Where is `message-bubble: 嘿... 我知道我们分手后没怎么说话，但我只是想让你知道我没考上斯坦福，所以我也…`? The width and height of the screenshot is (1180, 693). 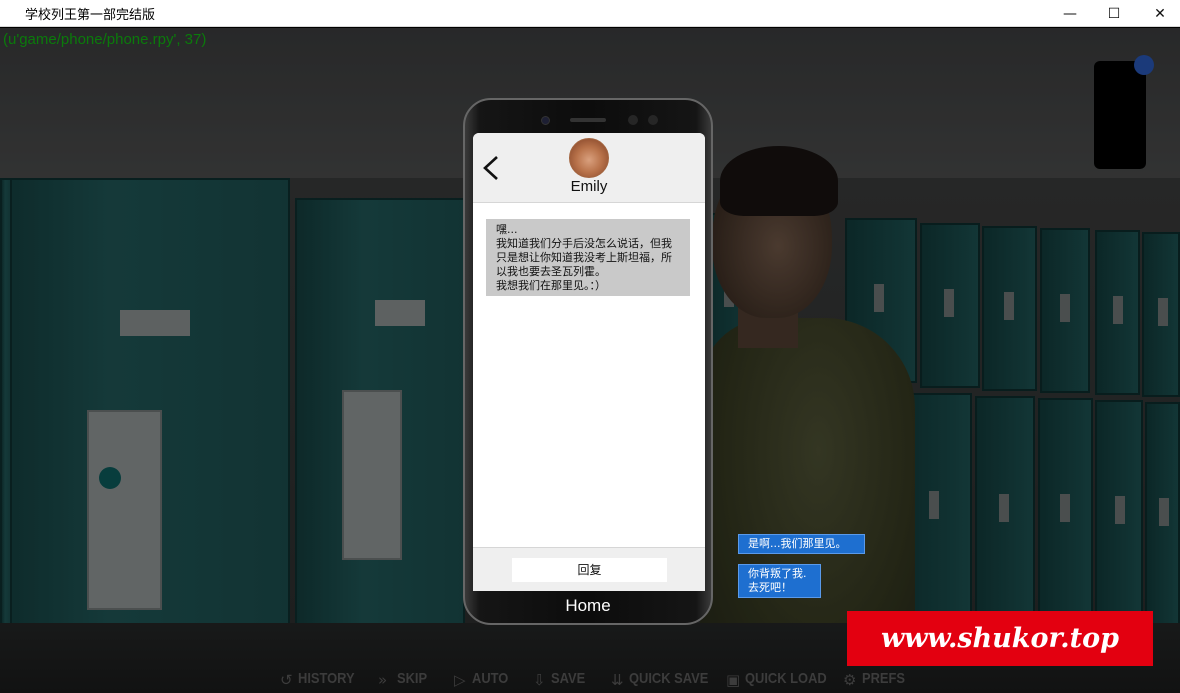
message-bubble: 嘿... 我知道我们分手后没怎么说话，但我只是想让你知道我没考上斯坦福，所以我也… is located at coordinates (588, 257).